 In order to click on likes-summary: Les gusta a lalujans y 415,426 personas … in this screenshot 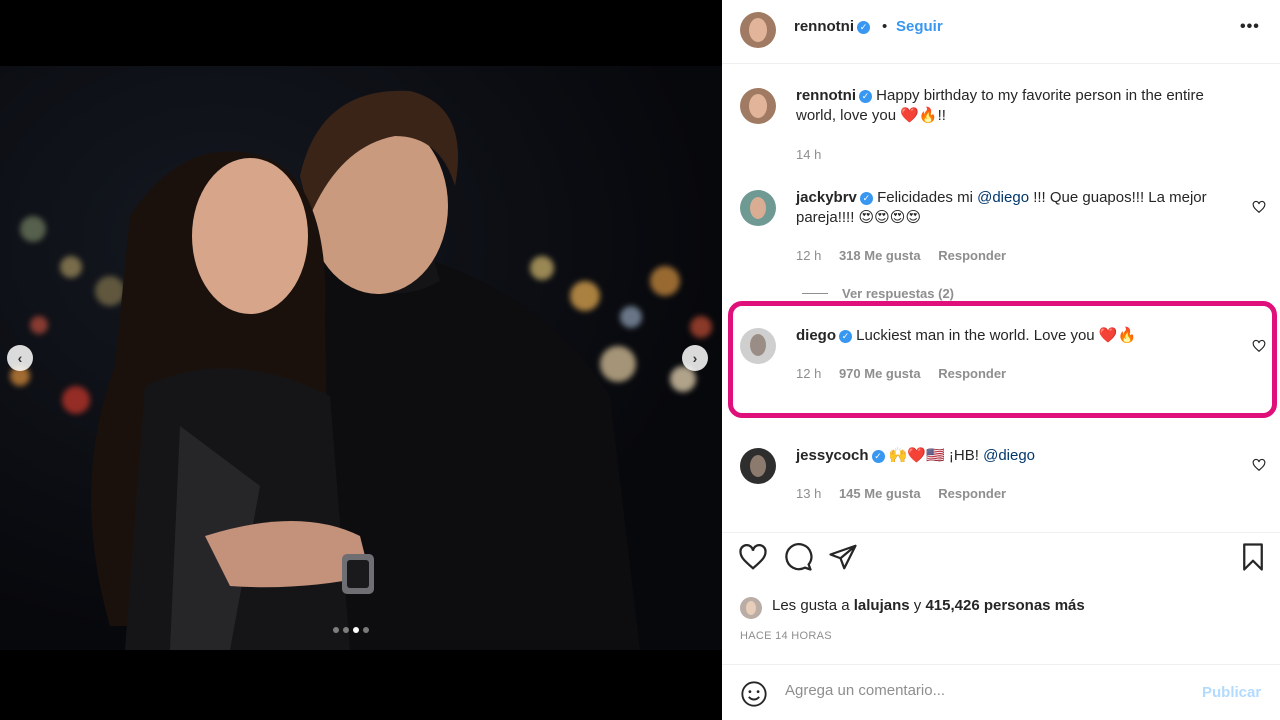, I will do `click(928, 605)`.